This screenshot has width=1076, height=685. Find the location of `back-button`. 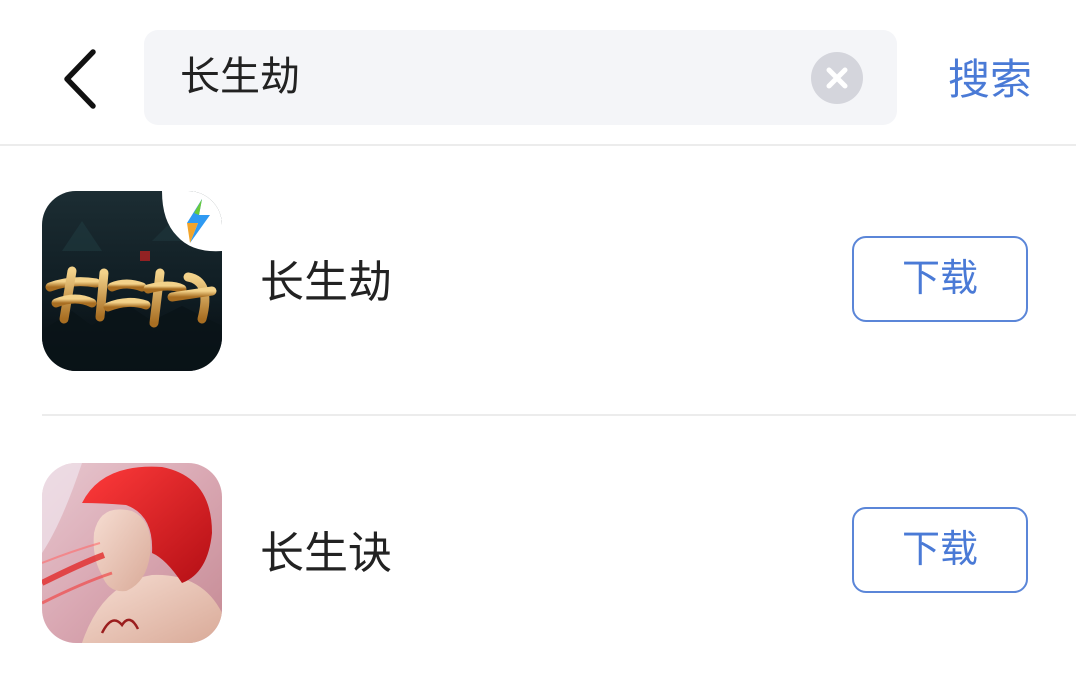

back-button is located at coordinates (80, 79).